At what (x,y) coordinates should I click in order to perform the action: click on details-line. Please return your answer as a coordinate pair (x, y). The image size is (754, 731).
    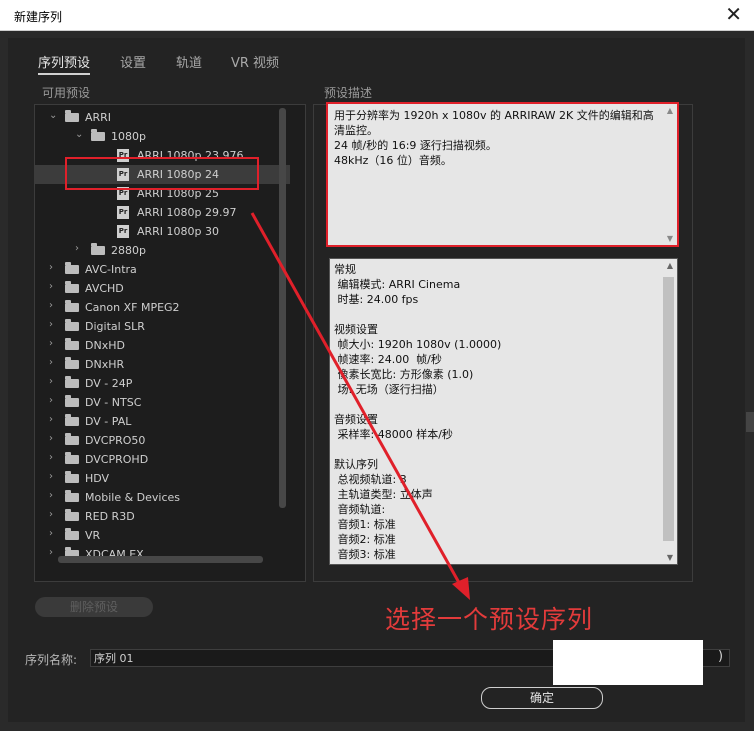
    Looking at the image, I should click on (495, 449).